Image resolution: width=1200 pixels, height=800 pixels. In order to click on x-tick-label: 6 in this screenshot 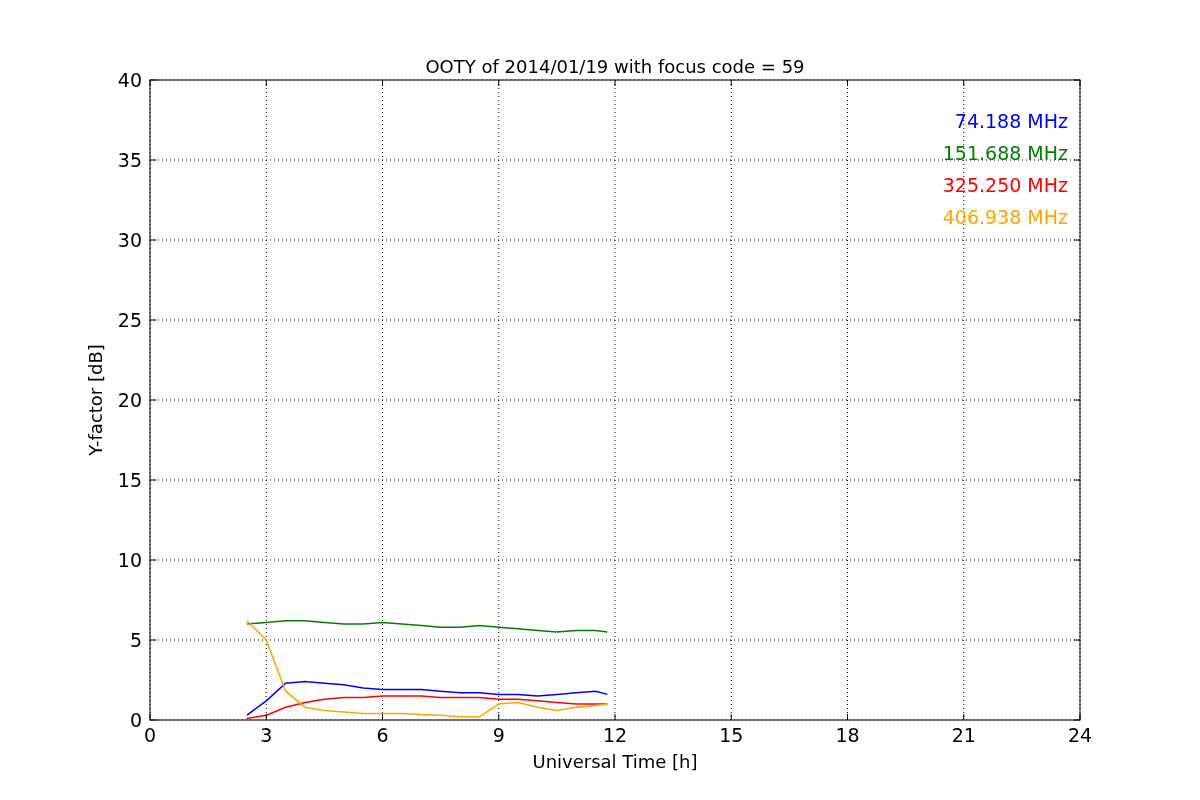, I will do `click(382, 735)`.